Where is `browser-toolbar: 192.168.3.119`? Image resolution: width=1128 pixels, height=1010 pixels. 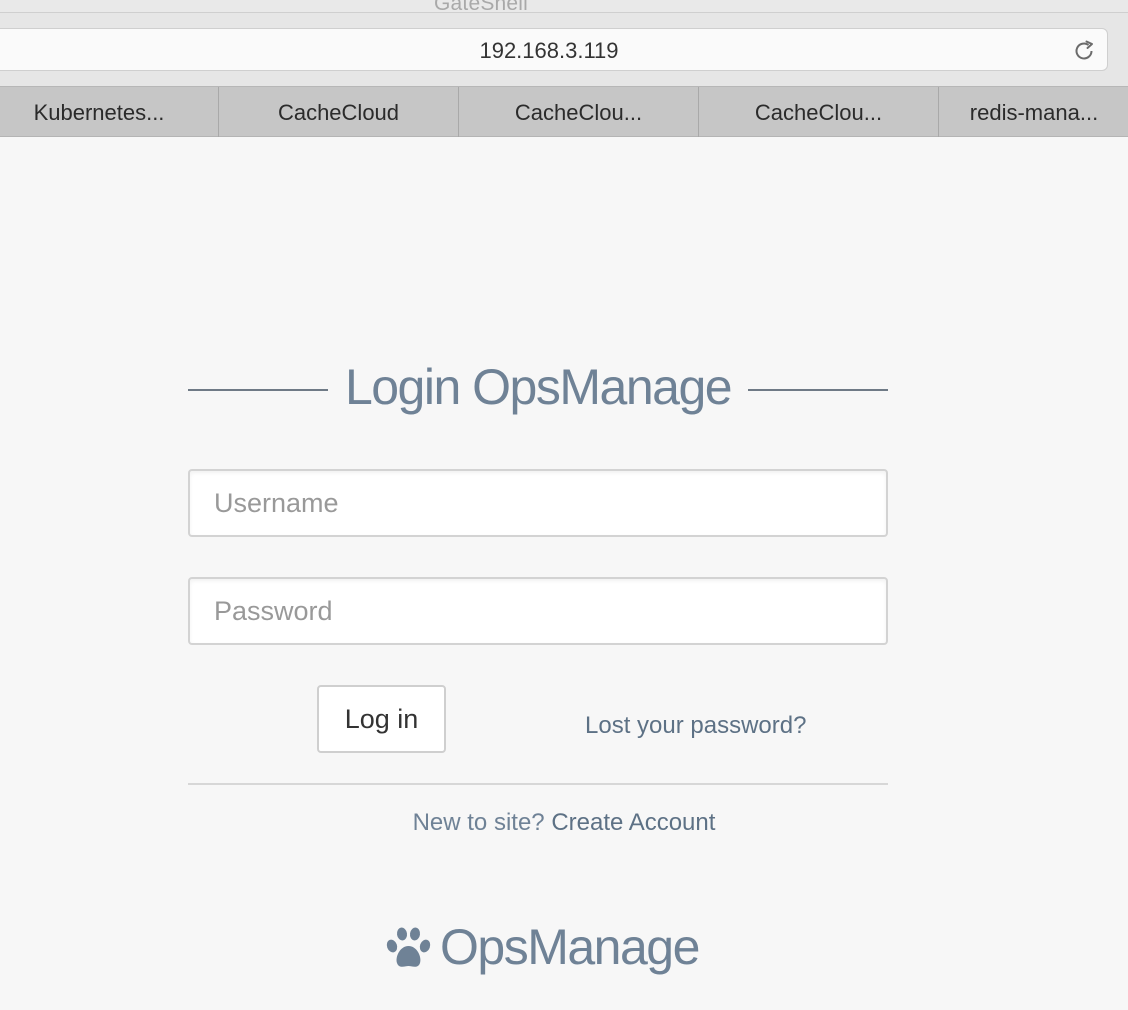
browser-toolbar: 192.168.3.119 is located at coordinates (564, 49).